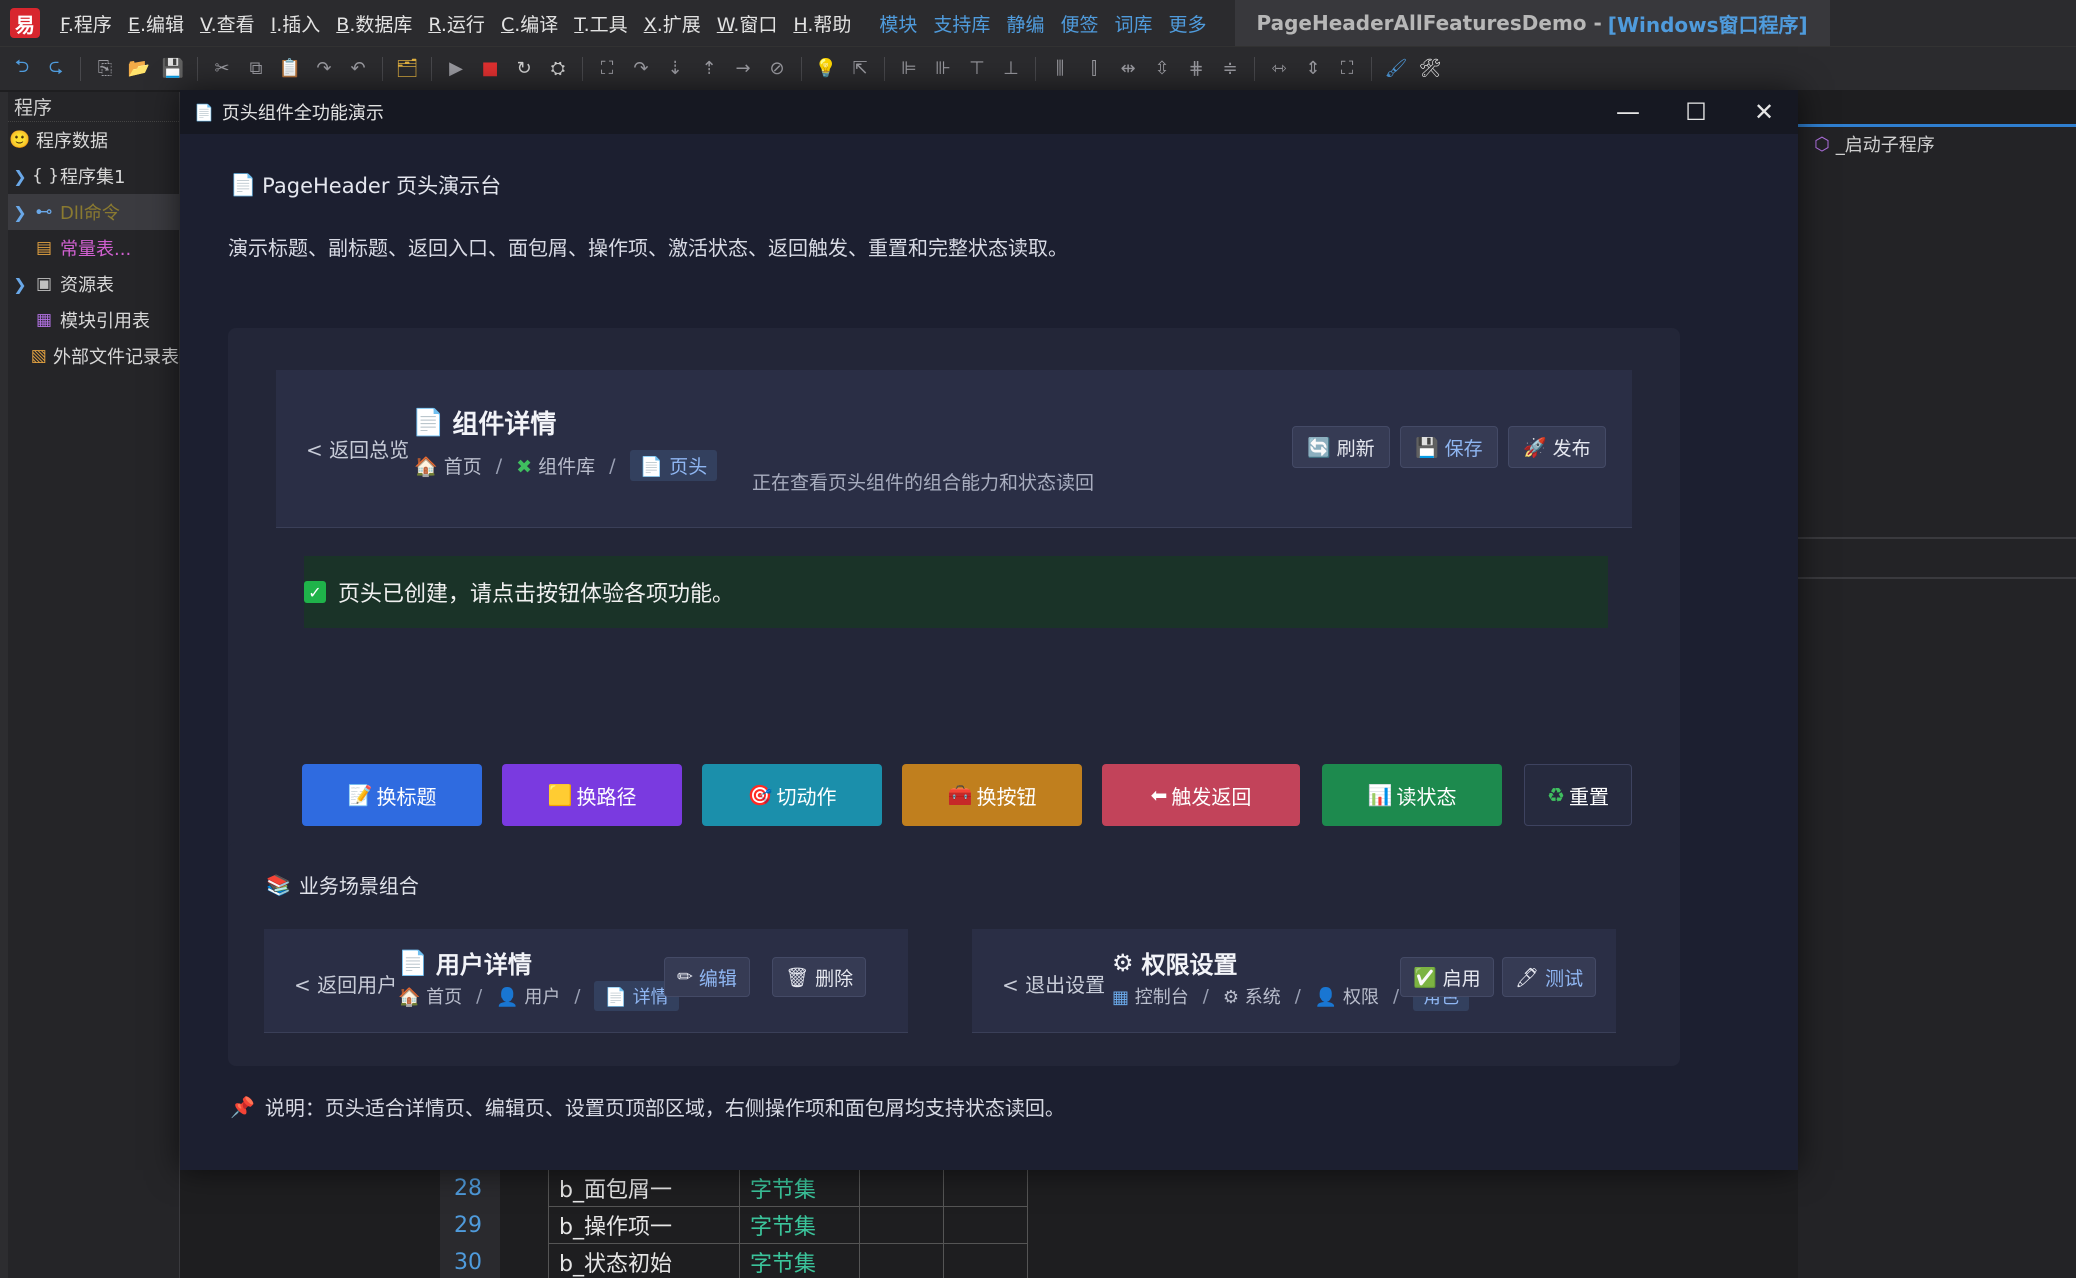 This screenshot has width=2076, height=1278. Describe the element at coordinates (1341, 447) in the screenshot. I see `refresh-button: 🔄 刷新` at that location.